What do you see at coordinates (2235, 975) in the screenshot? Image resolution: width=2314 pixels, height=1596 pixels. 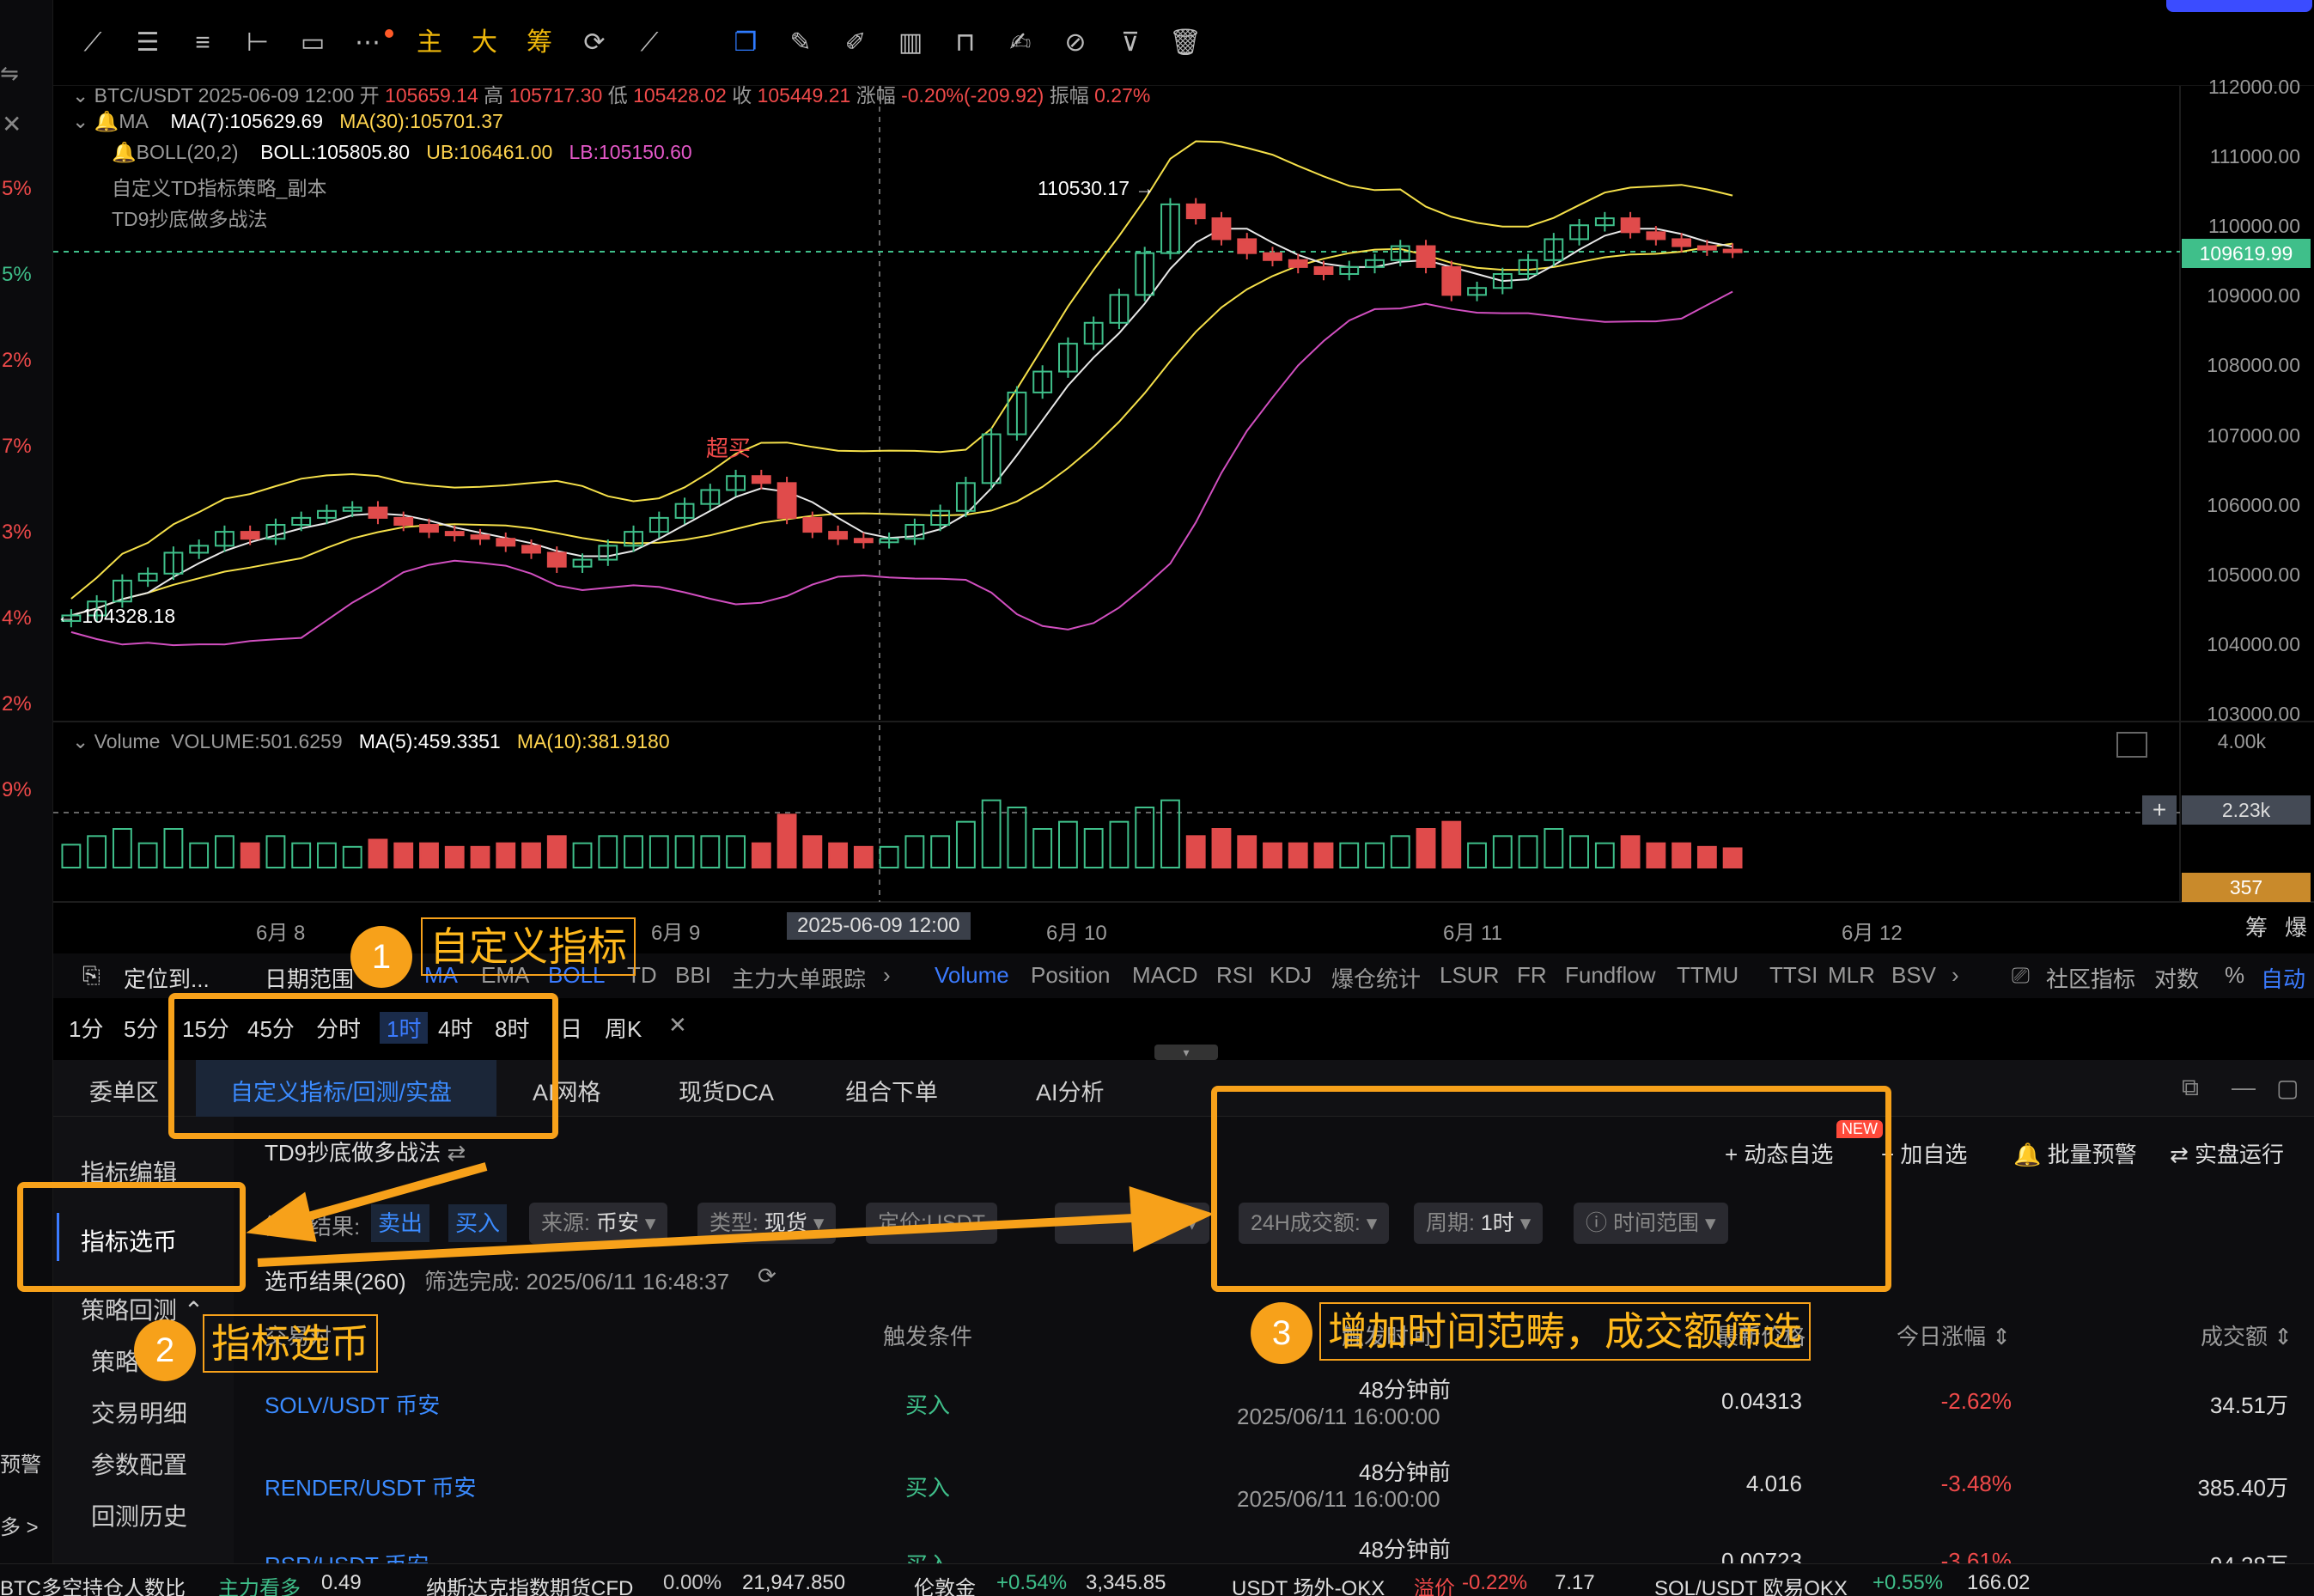 I see `percent-toggle: %` at bounding box center [2235, 975].